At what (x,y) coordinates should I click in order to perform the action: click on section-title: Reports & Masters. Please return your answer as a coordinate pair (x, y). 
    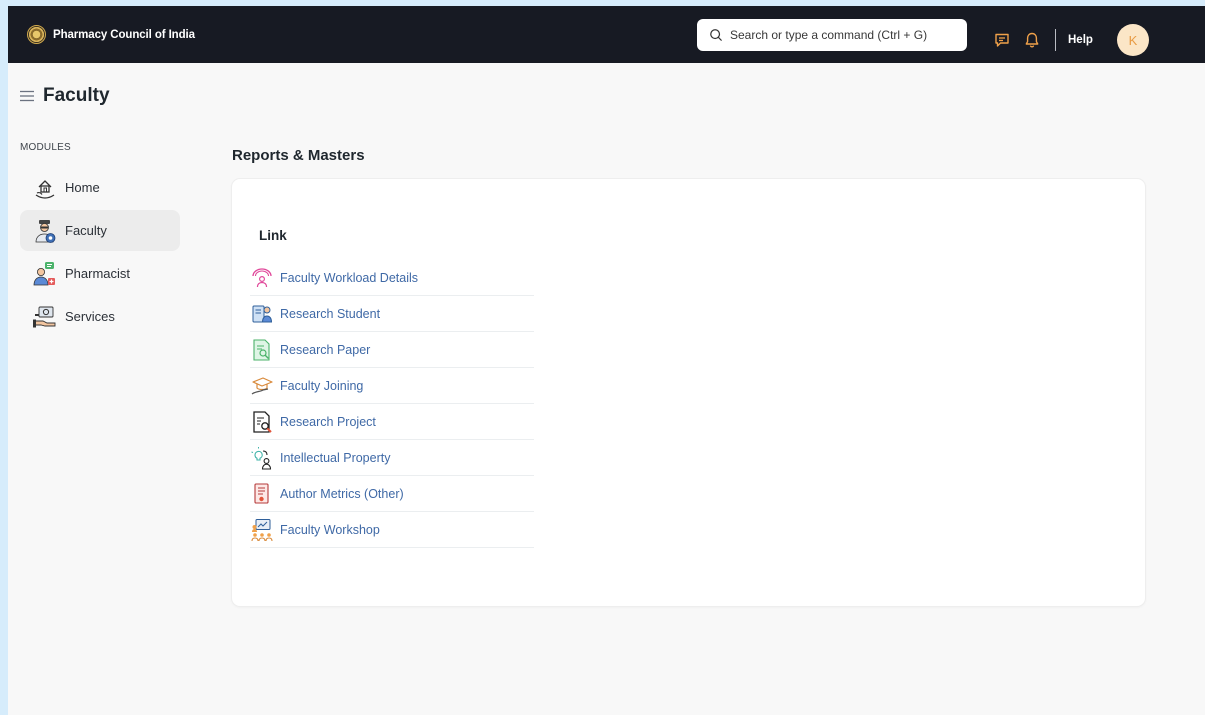
    Looking at the image, I should click on (298, 155).